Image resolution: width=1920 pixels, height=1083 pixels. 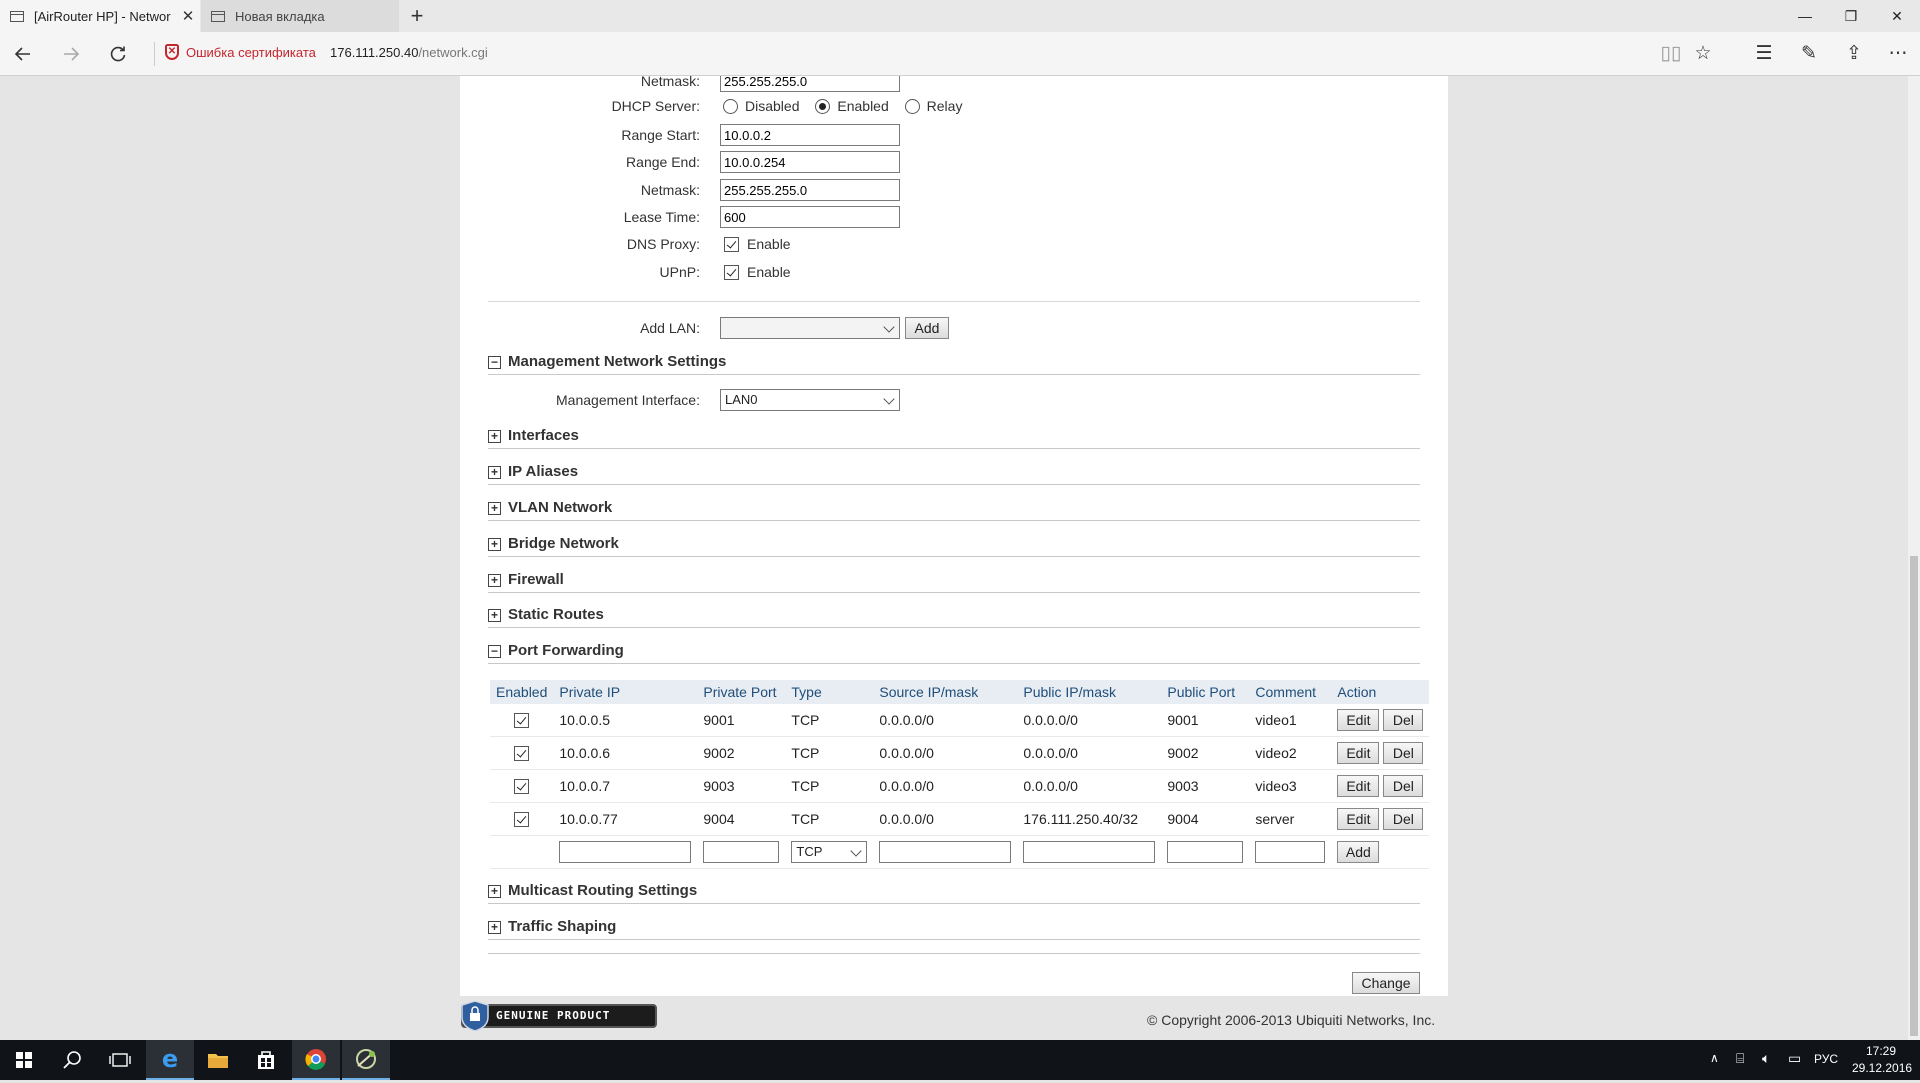 What do you see at coordinates (1809, 54) in the screenshot?
I see `web-note-icon: ✎` at bounding box center [1809, 54].